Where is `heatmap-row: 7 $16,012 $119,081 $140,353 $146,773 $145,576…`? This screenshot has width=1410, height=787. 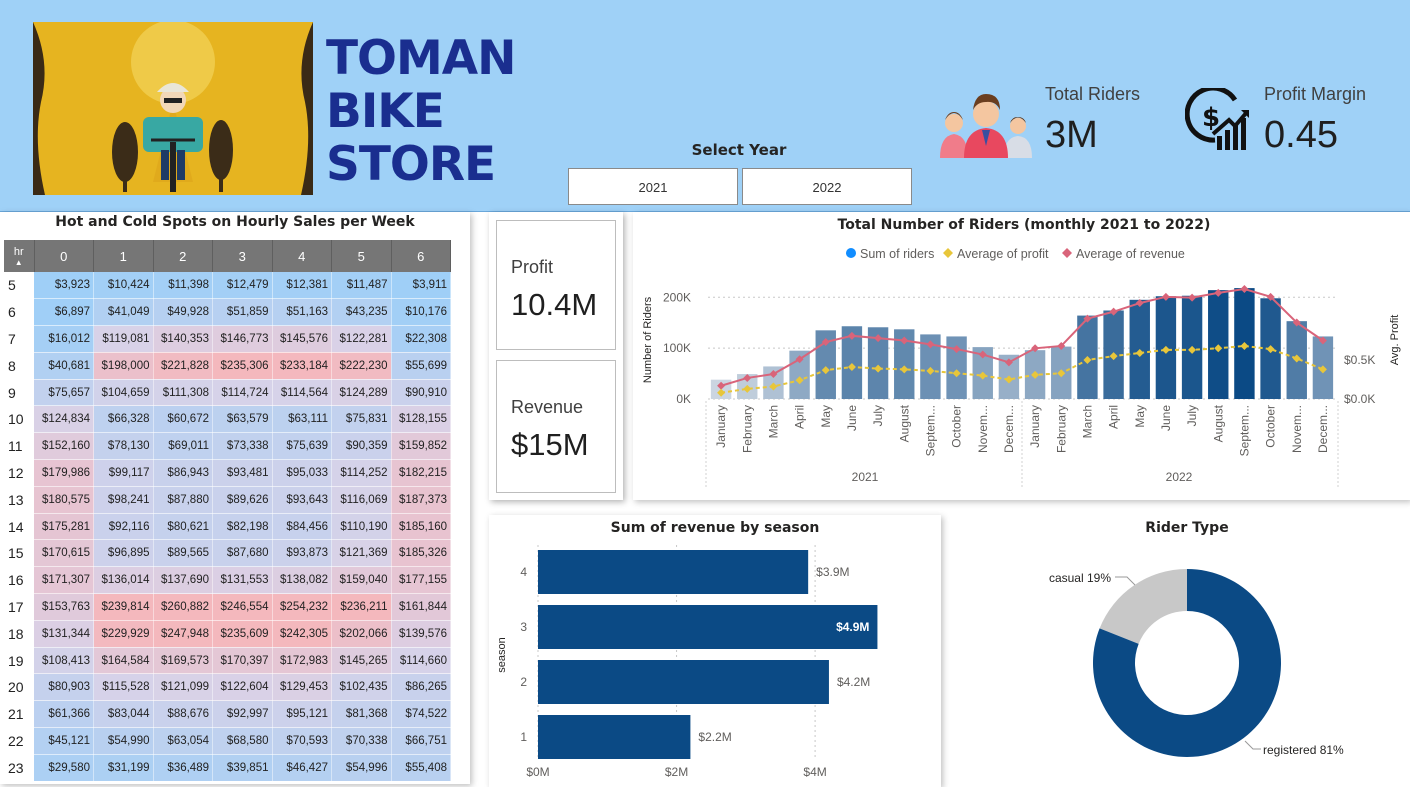 heatmap-row: 7 $16,012 $119,081 $140,353 $146,773 $145,576… is located at coordinates (227, 339).